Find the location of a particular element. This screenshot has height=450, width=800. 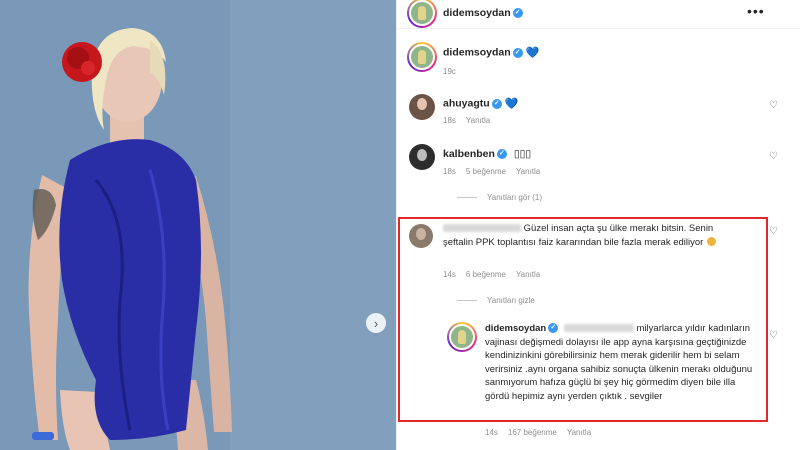

caption-time: 19c is located at coordinates (449, 71).